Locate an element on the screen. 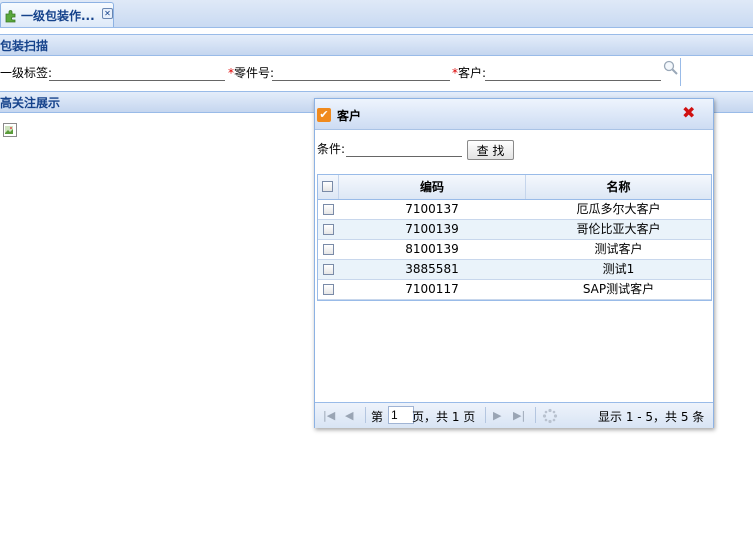 This screenshot has height=541, width=753. check-icon: ✔ is located at coordinates (324, 115).